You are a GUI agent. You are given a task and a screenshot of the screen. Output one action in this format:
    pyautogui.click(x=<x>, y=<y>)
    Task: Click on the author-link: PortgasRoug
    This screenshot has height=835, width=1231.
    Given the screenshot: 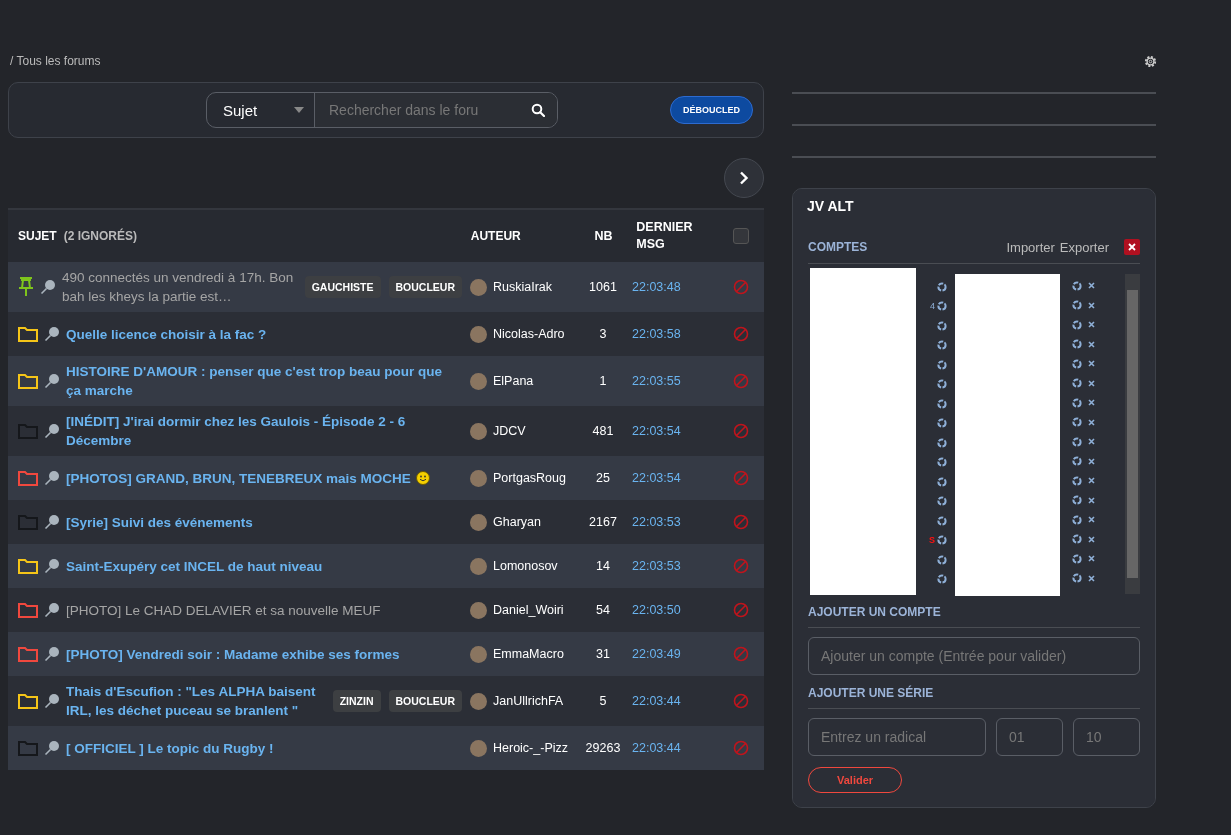 What is the action you would take?
    pyautogui.click(x=529, y=478)
    